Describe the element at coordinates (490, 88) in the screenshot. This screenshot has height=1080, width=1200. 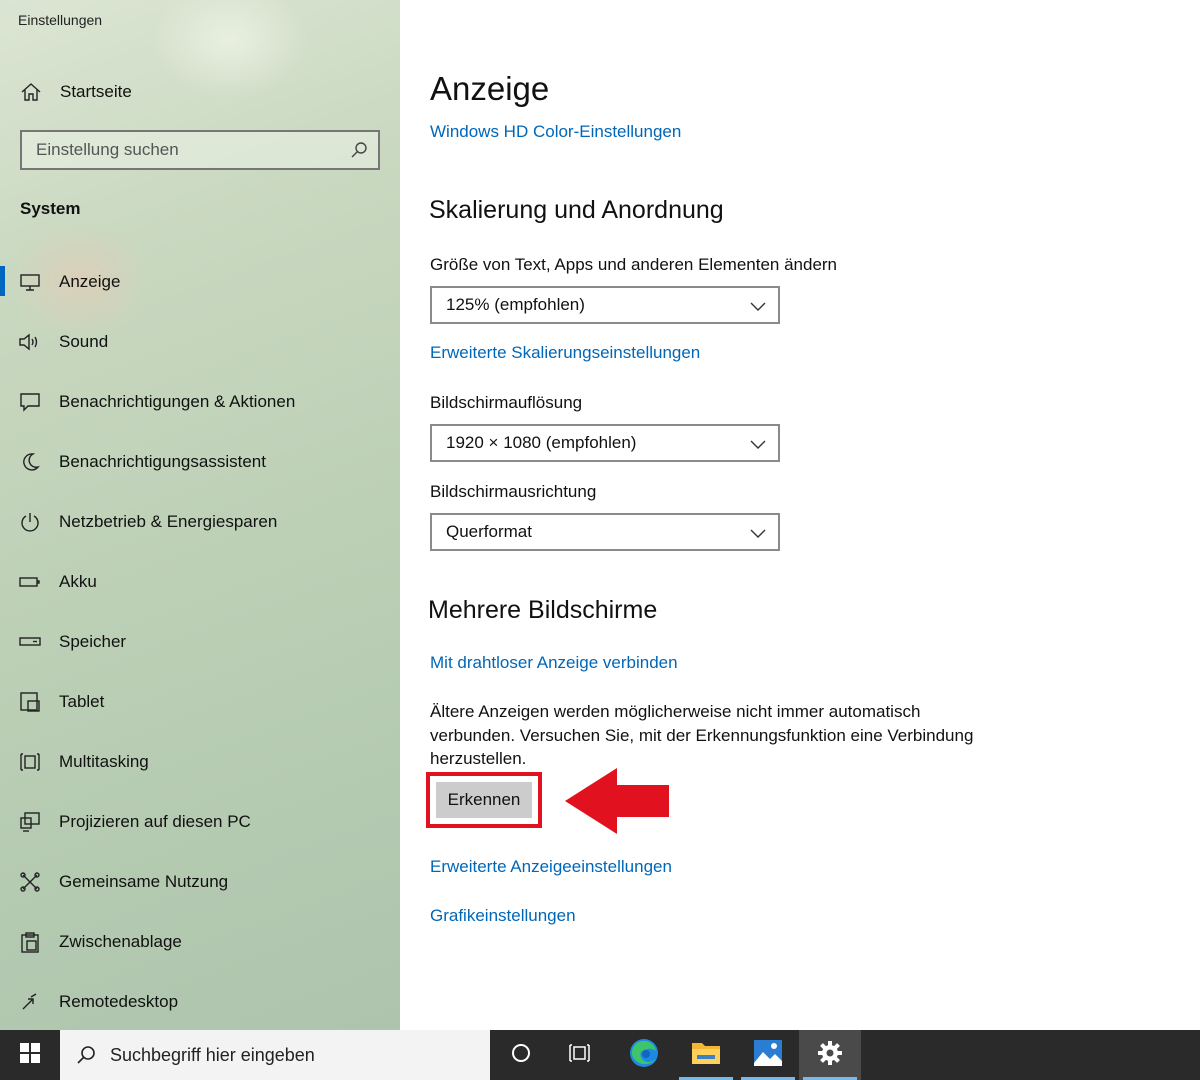
I see `page-title: Anzeige` at that location.